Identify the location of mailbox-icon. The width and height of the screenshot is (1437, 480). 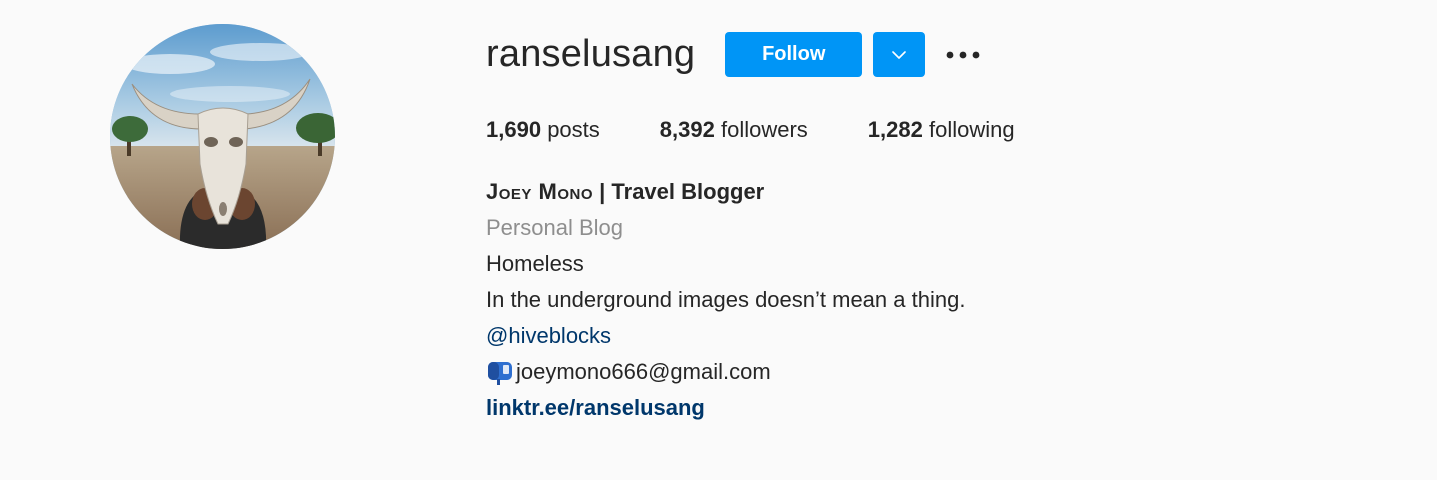
(500, 373).